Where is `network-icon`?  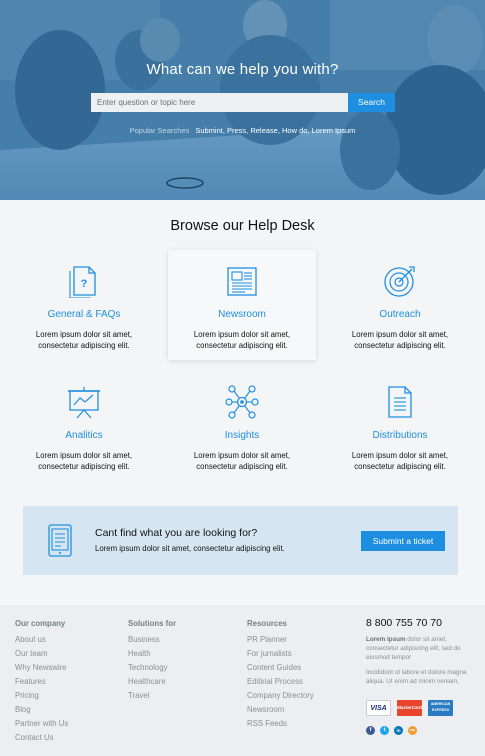 network-icon is located at coordinates (242, 402).